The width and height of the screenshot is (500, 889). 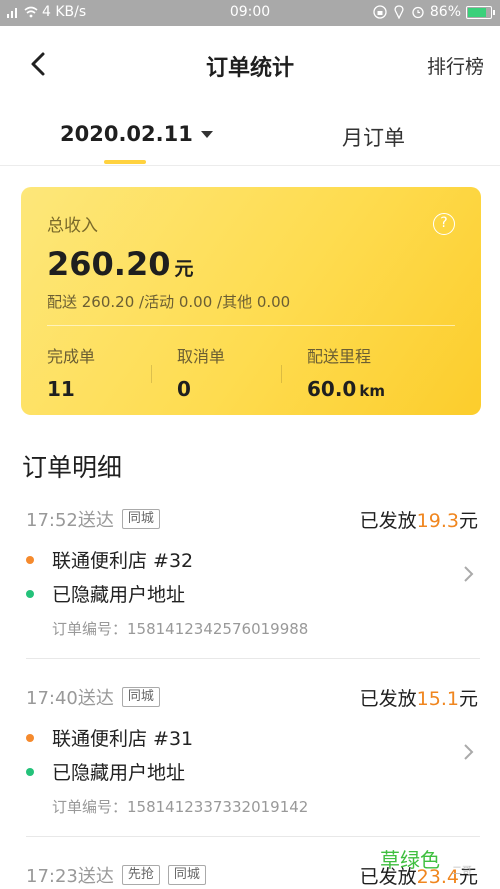 I want to click on stat-cancelled-label: 取消单, so click(x=201, y=356).